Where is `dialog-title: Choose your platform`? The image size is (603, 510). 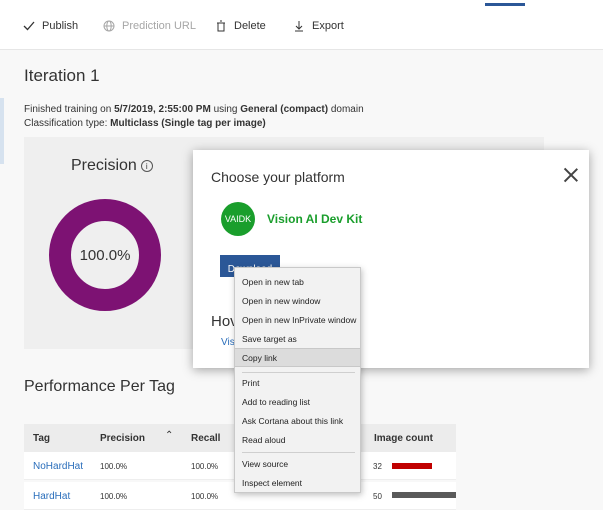
dialog-title: Choose your platform is located at coordinates (278, 177).